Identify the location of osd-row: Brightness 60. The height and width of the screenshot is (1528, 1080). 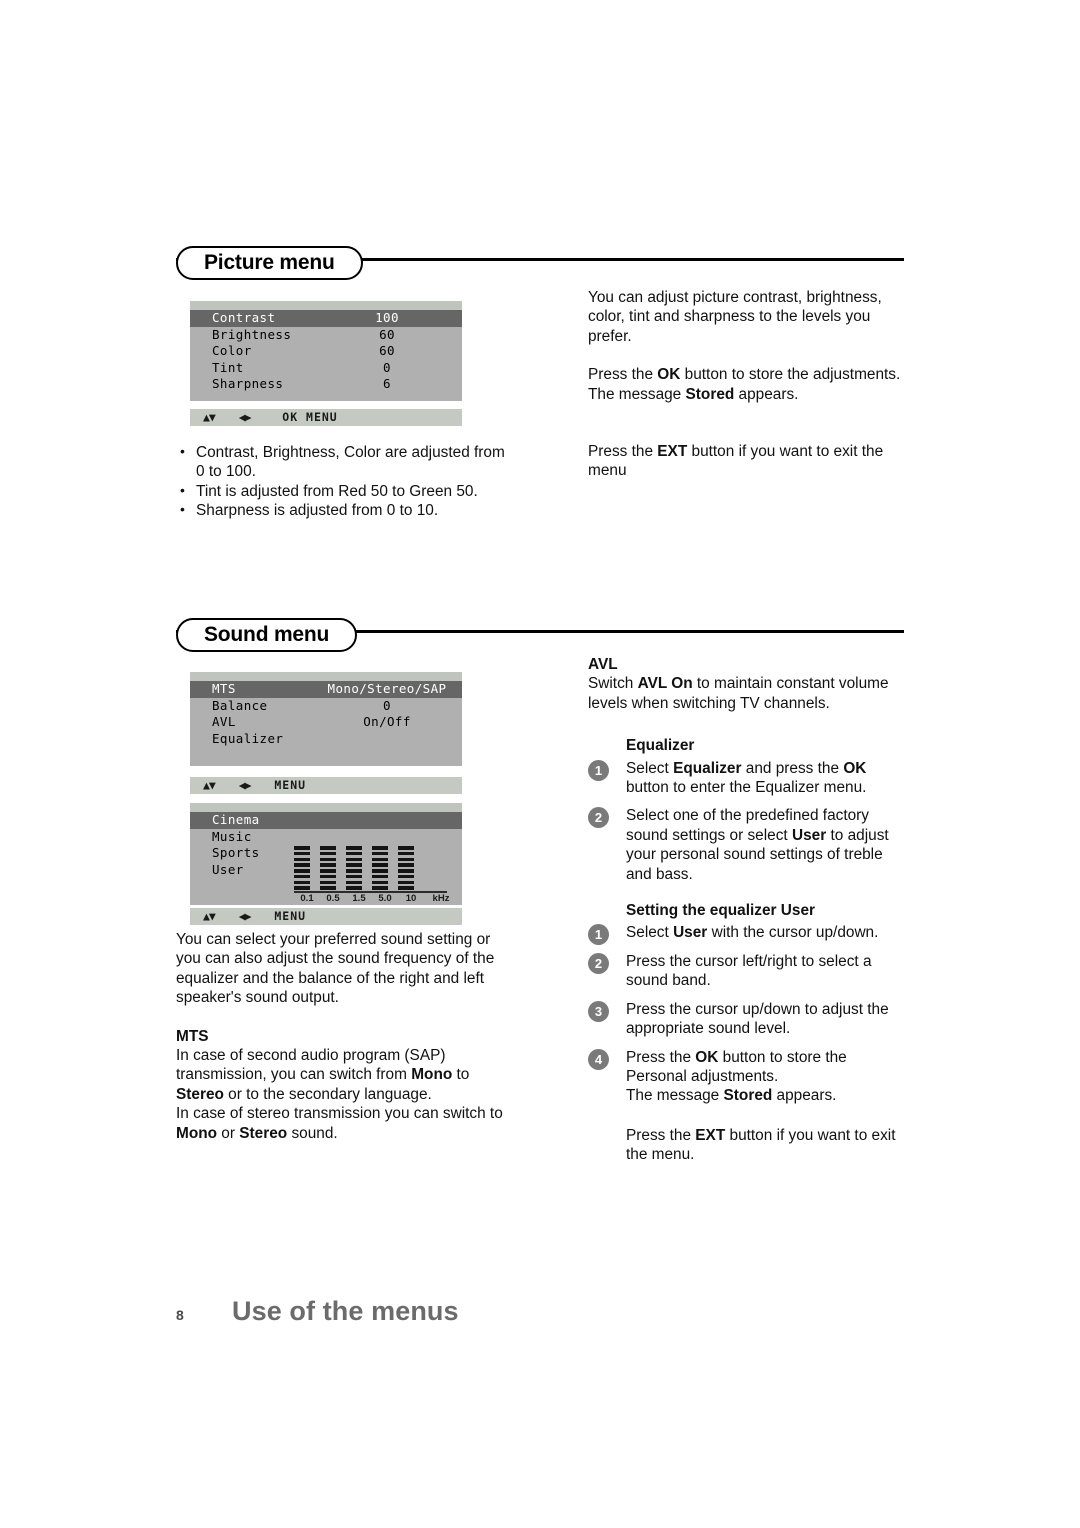
(326, 335).